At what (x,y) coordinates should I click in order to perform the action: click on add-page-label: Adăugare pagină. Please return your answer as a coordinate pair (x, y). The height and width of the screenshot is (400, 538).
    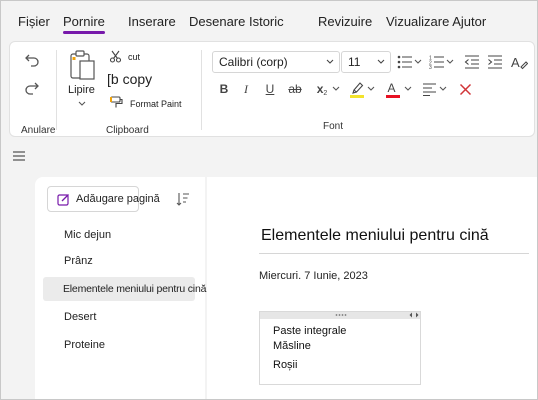
    Looking at the image, I should click on (118, 199).